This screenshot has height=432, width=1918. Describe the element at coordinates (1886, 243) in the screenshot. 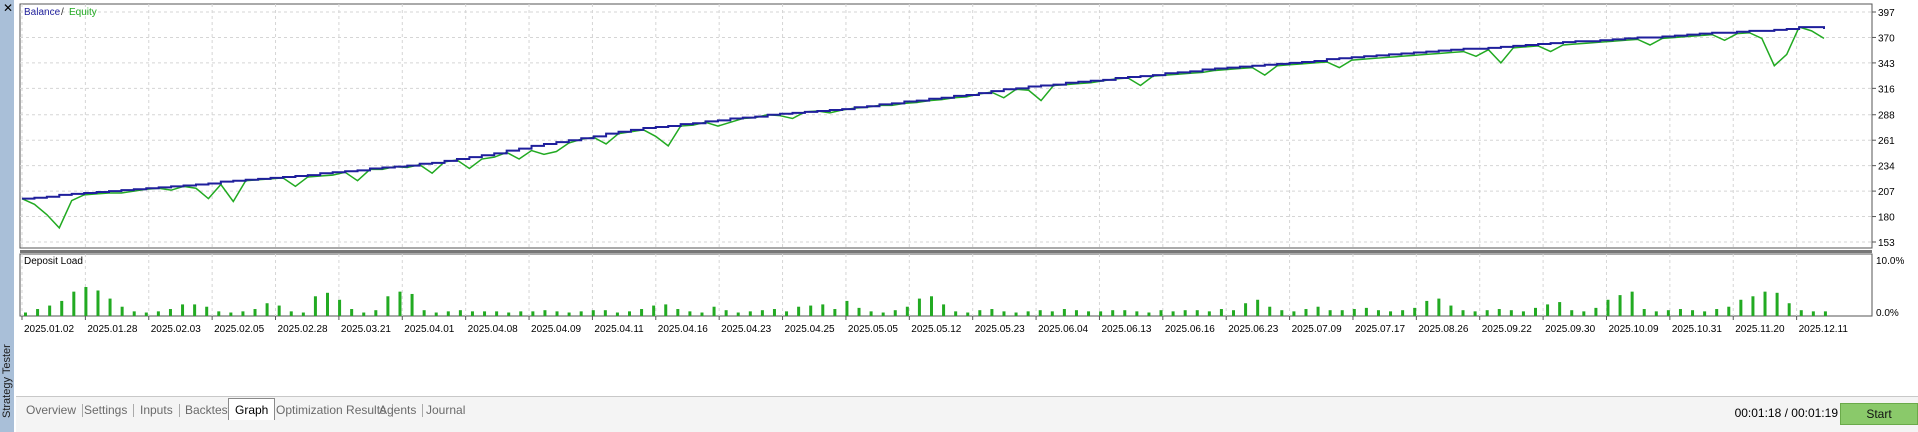

I see `y-tick-label: 153` at that location.